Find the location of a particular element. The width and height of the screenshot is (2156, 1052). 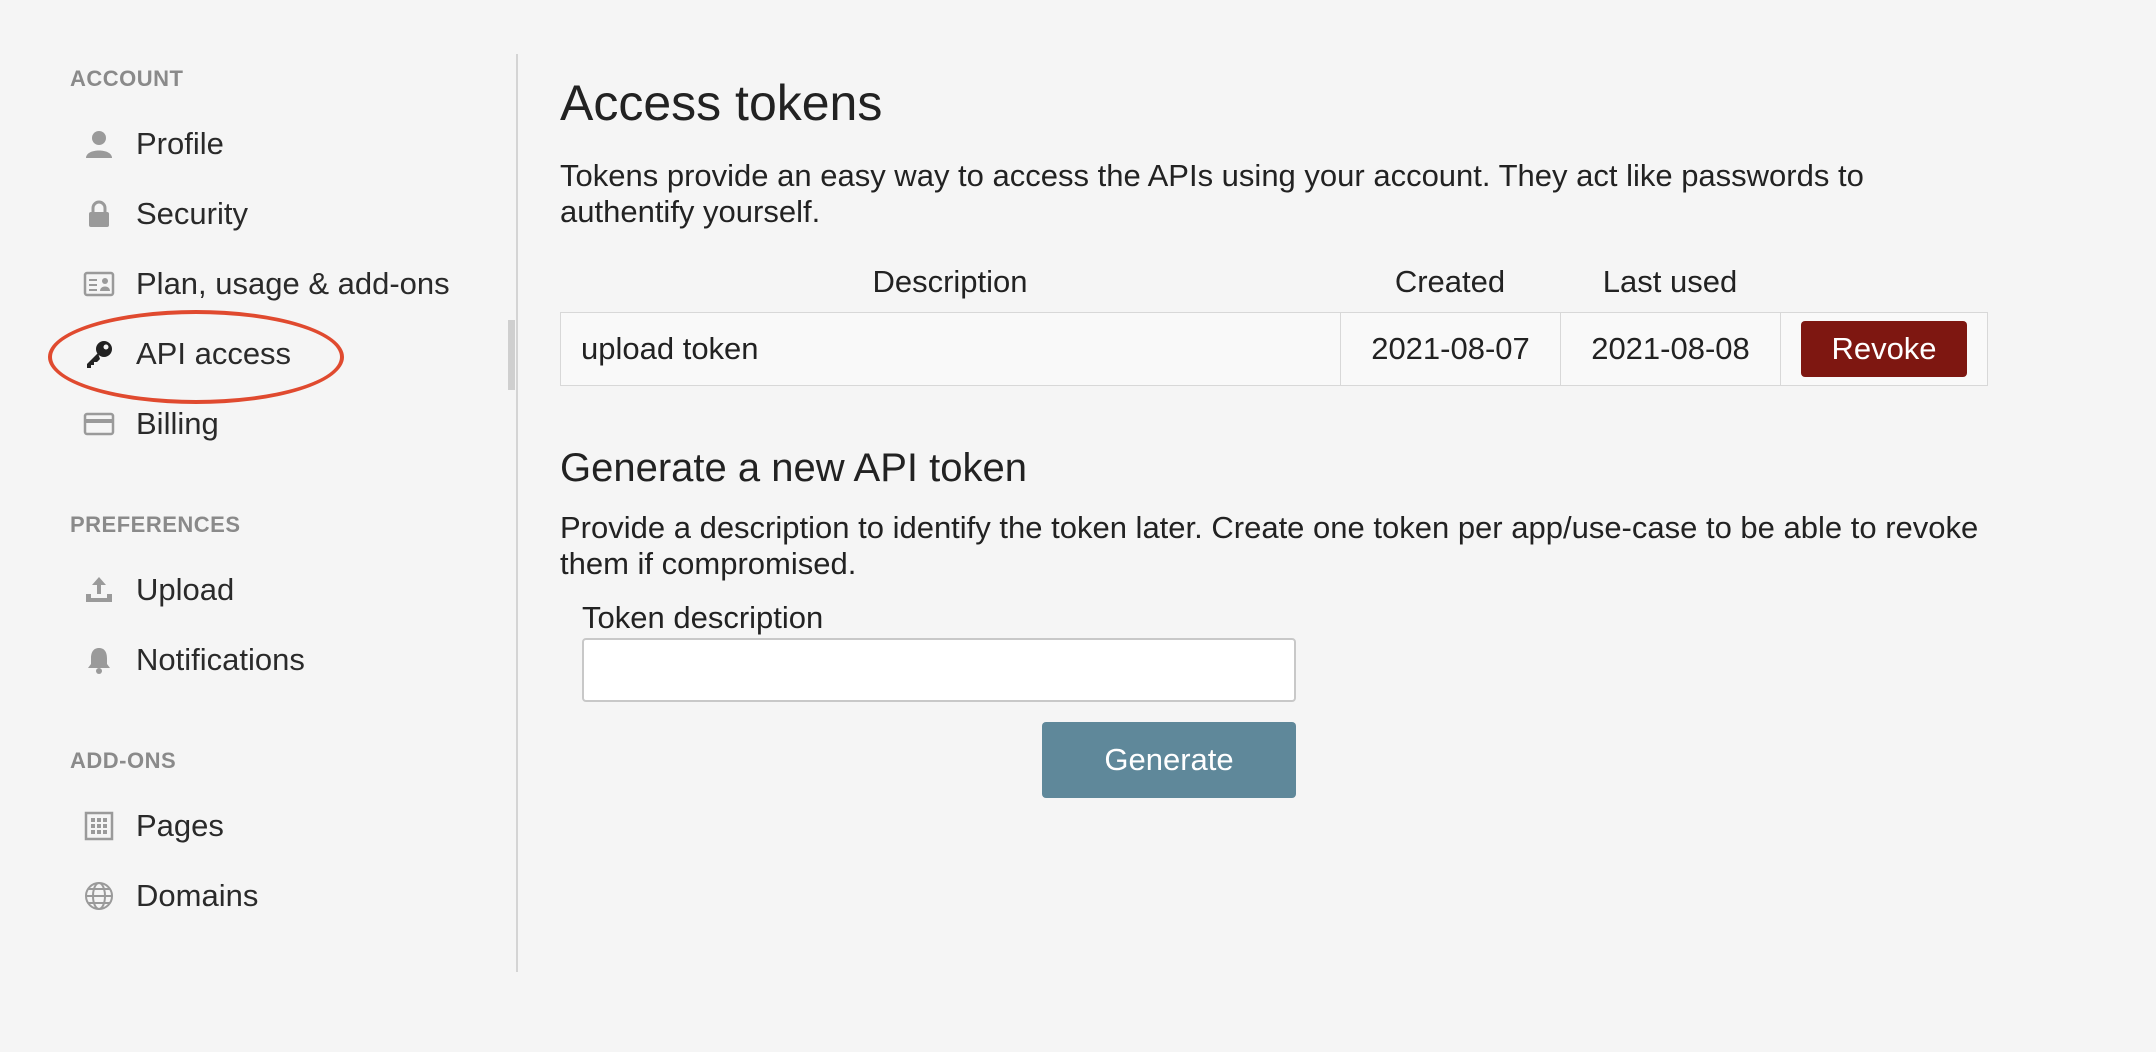

sidebar-item-api-access: API access is located at coordinates (290, 354).